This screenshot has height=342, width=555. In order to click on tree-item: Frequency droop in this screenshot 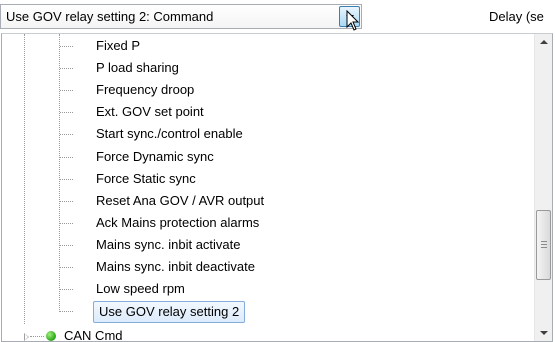, I will do `click(145, 90)`.